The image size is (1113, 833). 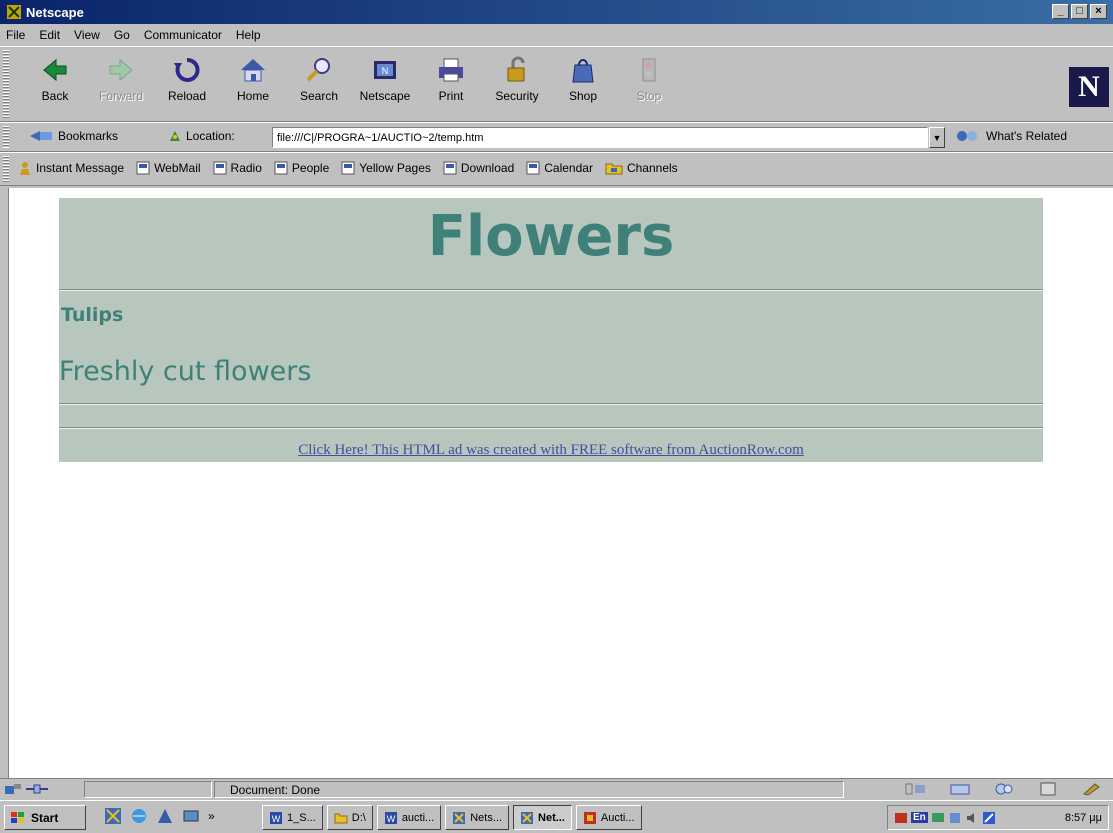 I want to click on netscape-button: N Netscape, so click(x=385, y=85).